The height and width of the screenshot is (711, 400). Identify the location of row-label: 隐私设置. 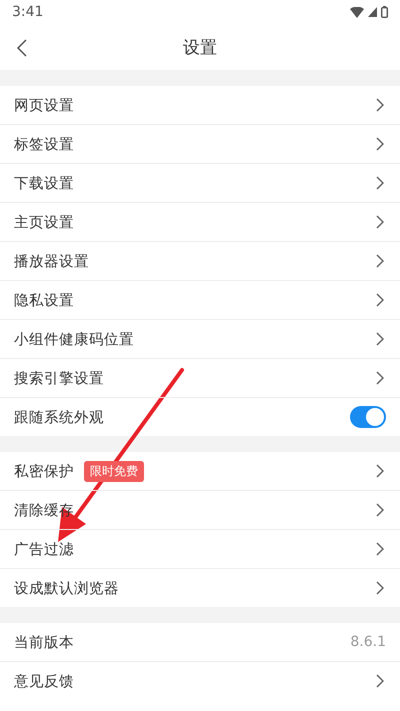
(44, 301).